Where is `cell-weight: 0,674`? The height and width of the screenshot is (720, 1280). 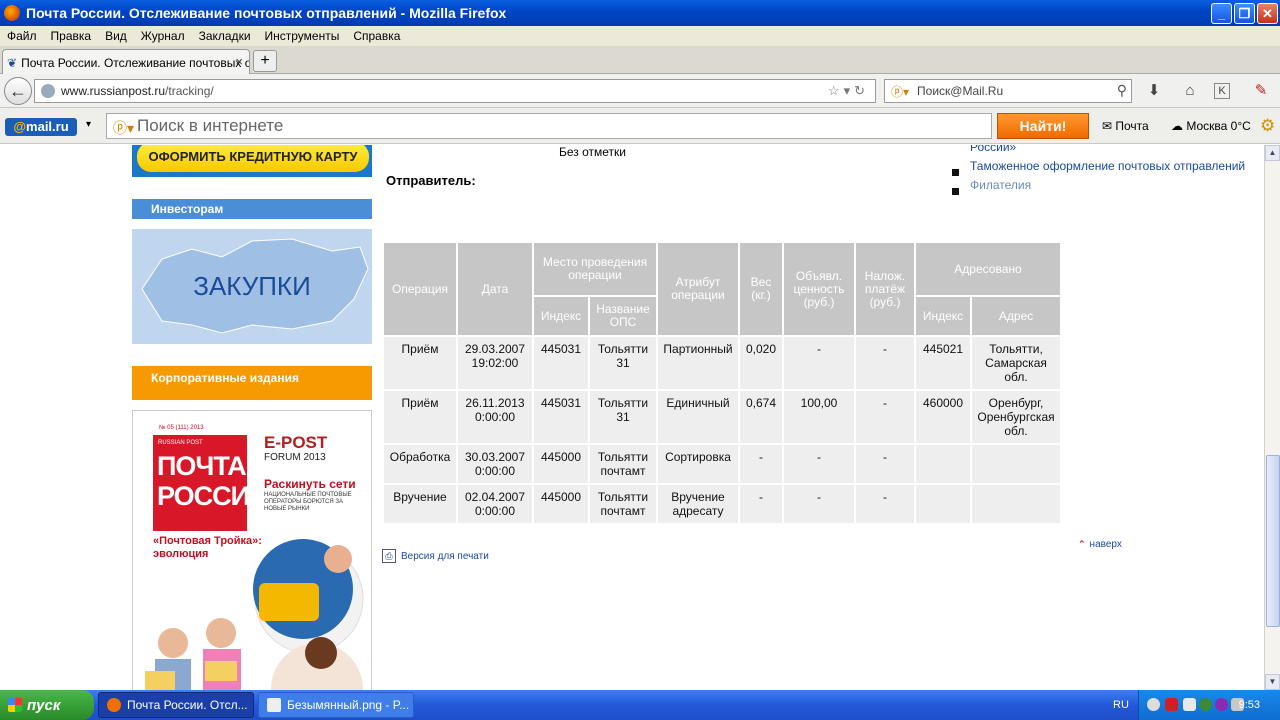
cell-weight: 0,674 is located at coordinates (761, 417).